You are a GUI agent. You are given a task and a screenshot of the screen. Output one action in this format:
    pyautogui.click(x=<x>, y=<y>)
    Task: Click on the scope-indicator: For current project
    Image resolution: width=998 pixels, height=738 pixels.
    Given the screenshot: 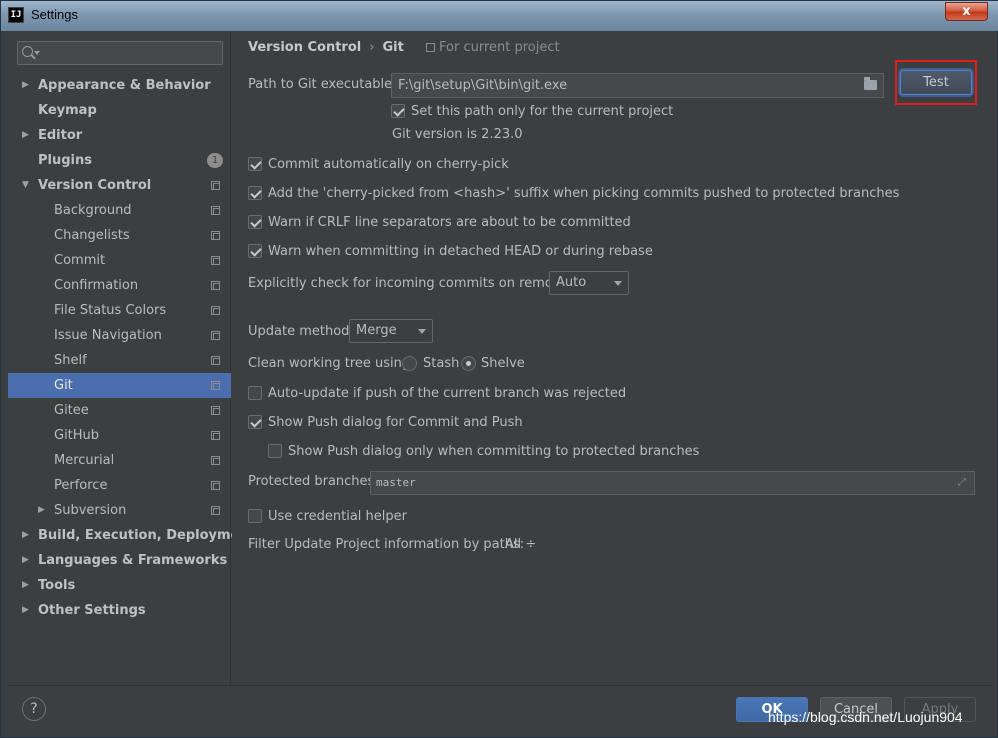 What is the action you would take?
    pyautogui.click(x=493, y=47)
    